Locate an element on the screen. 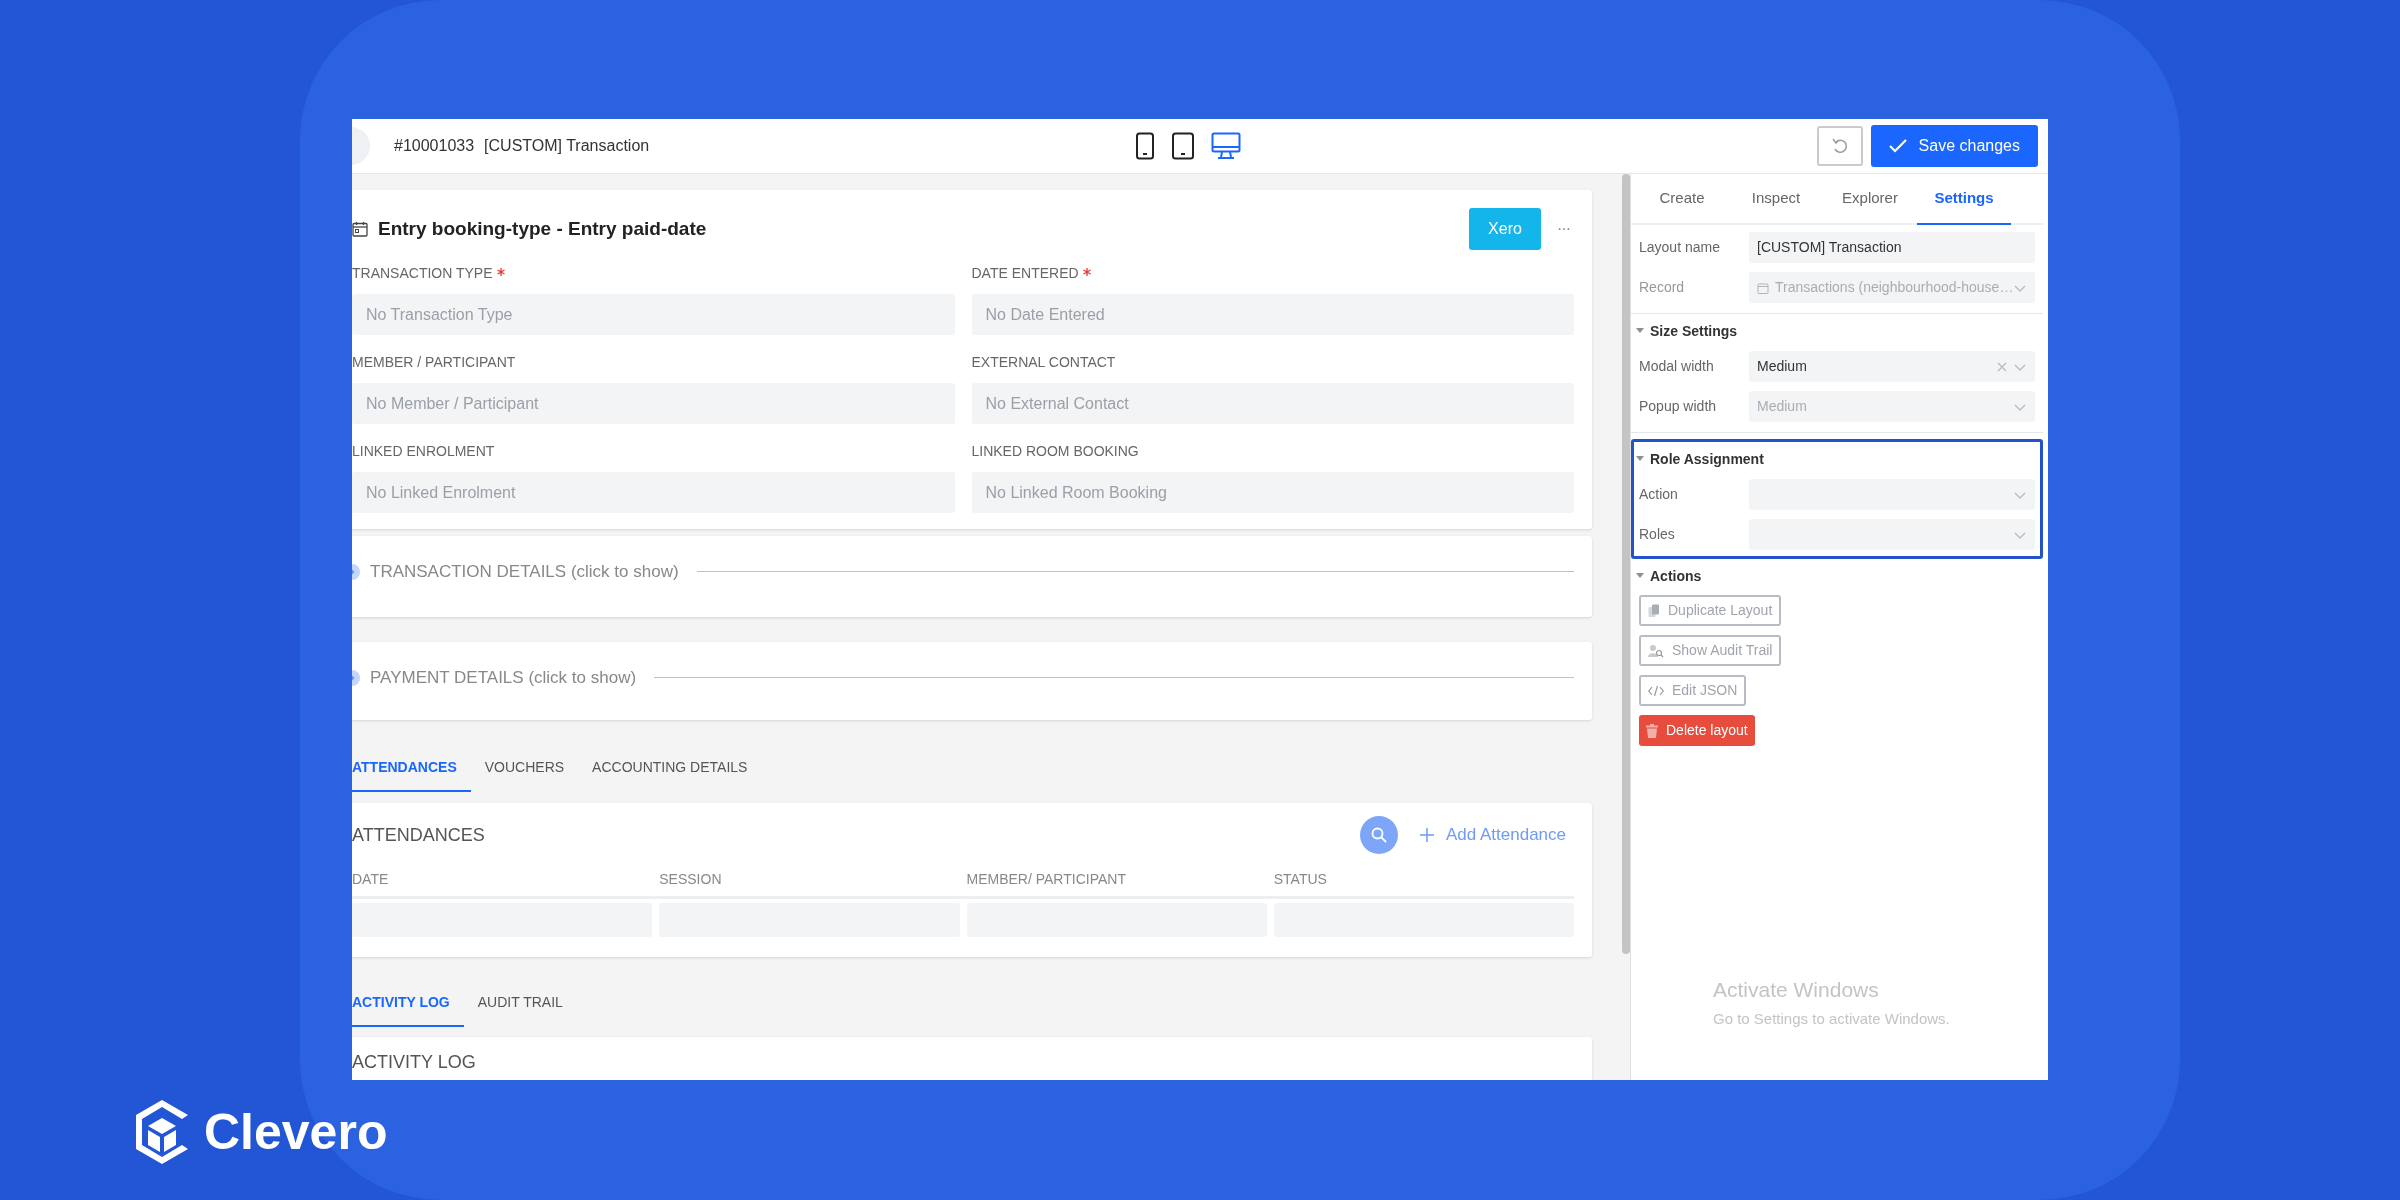 This screenshot has width=2400, height=1200. field-value: [CUSTOM] Transaction is located at coordinates (1829, 247).